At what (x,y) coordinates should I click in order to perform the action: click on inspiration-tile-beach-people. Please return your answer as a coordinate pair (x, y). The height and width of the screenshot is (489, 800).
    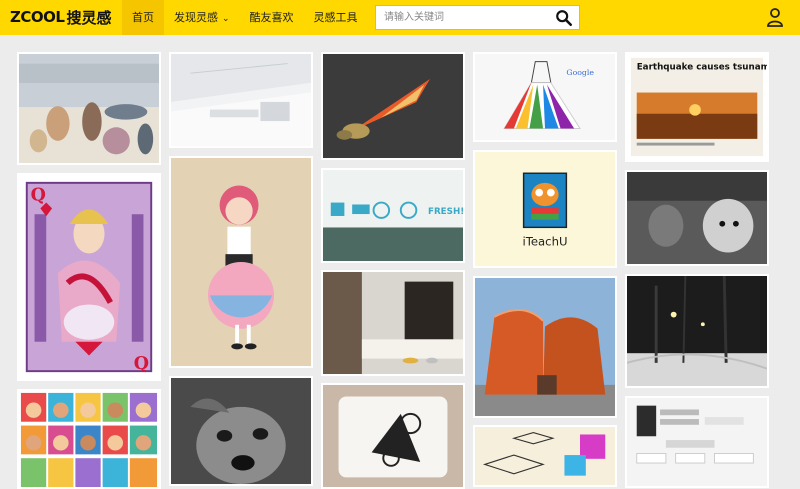
    Looking at the image, I should click on (89, 108).